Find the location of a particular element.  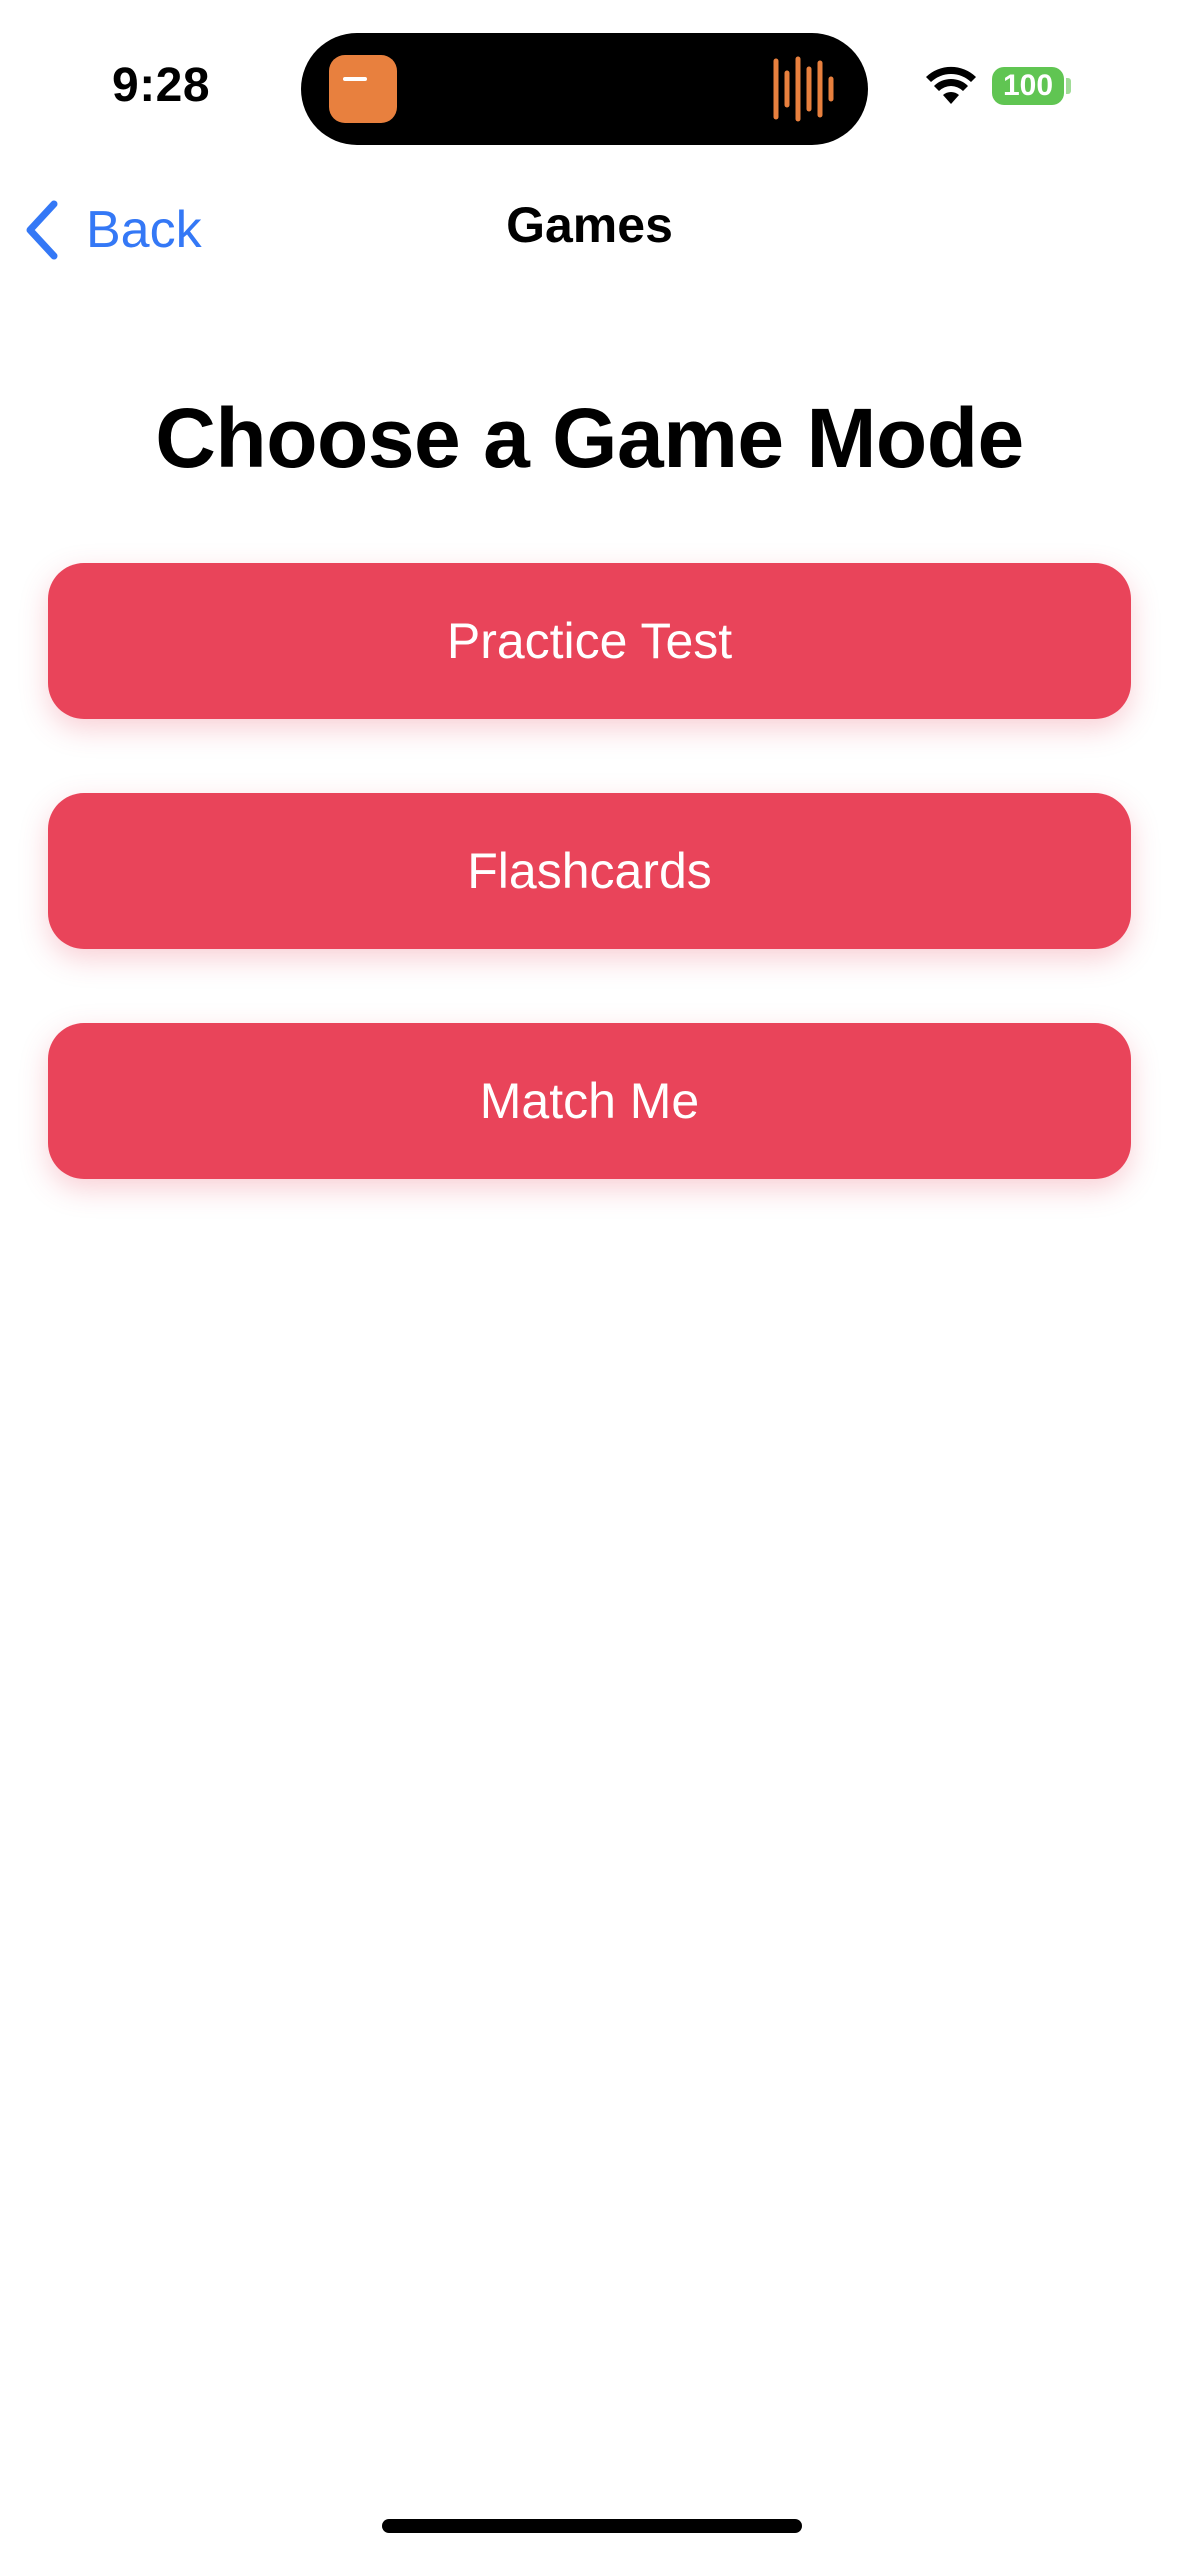

flashcards-button: Flashcards is located at coordinates (589, 871).